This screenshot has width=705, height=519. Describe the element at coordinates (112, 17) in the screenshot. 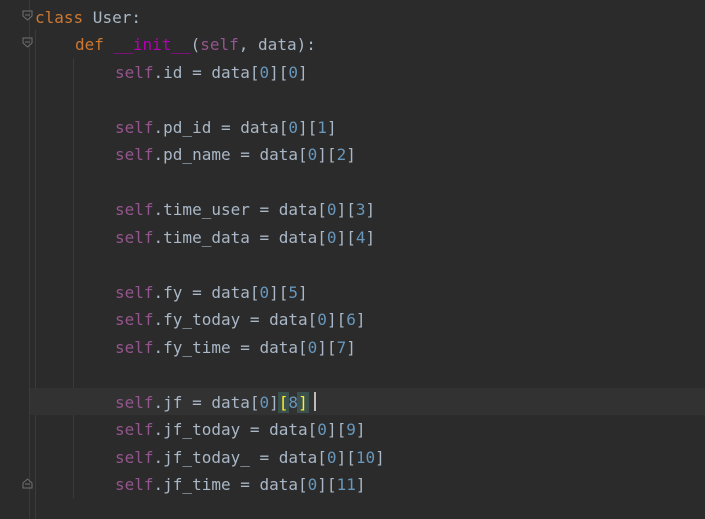

I see `class-name: User:` at that location.